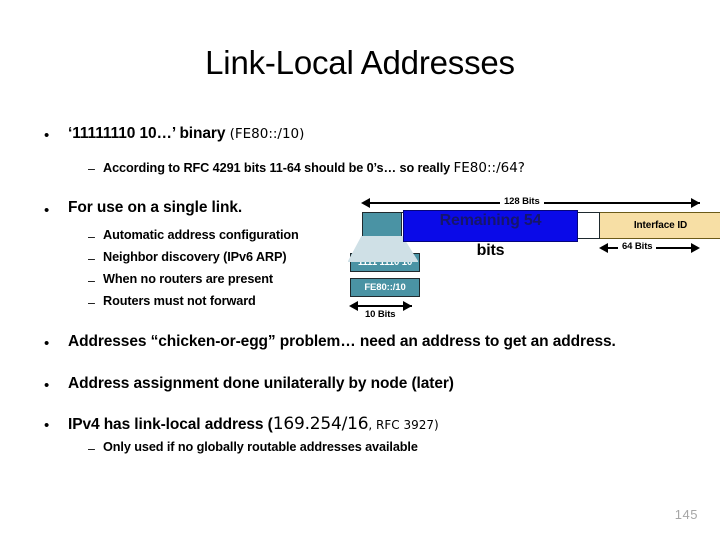 This screenshot has width=720, height=540. What do you see at coordinates (360, 62) in the screenshot?
I see `page-title: Link-Local Addresses` at bounding box center [360, 62].